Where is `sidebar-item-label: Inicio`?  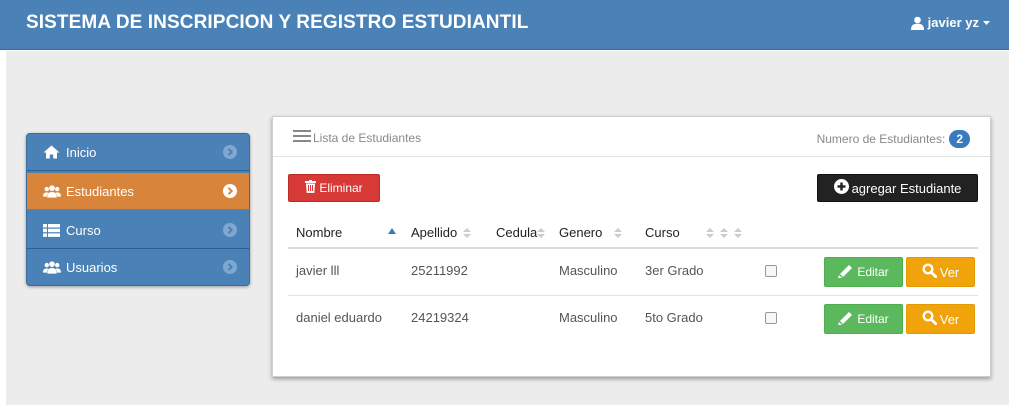
sidebar-item-label: Inicio is located at coordinates (81, 152).